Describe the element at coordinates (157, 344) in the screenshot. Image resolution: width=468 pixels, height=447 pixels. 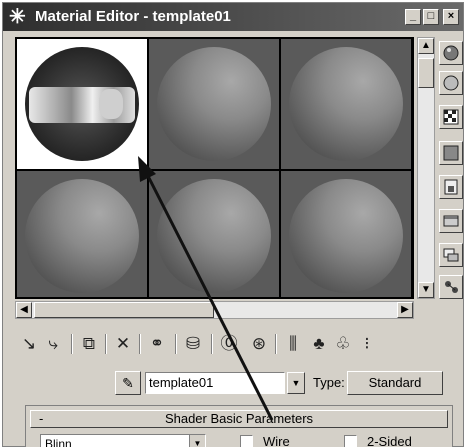
I see `copy-material-icon: ⚭` at that location.